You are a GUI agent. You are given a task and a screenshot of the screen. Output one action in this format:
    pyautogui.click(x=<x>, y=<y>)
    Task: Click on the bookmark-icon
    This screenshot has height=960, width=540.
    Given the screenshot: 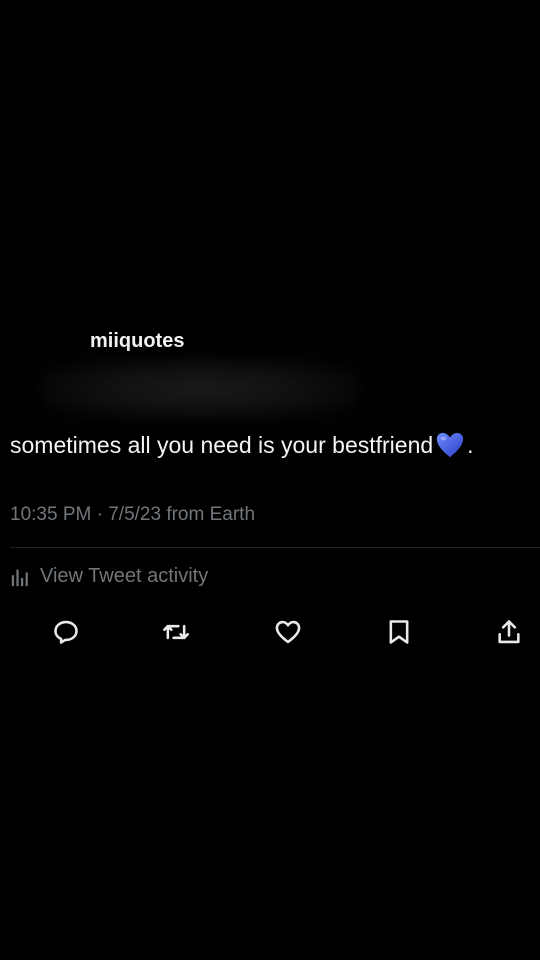 What is the action you would take?
    pyautogui.click(x=399, y=632)
    